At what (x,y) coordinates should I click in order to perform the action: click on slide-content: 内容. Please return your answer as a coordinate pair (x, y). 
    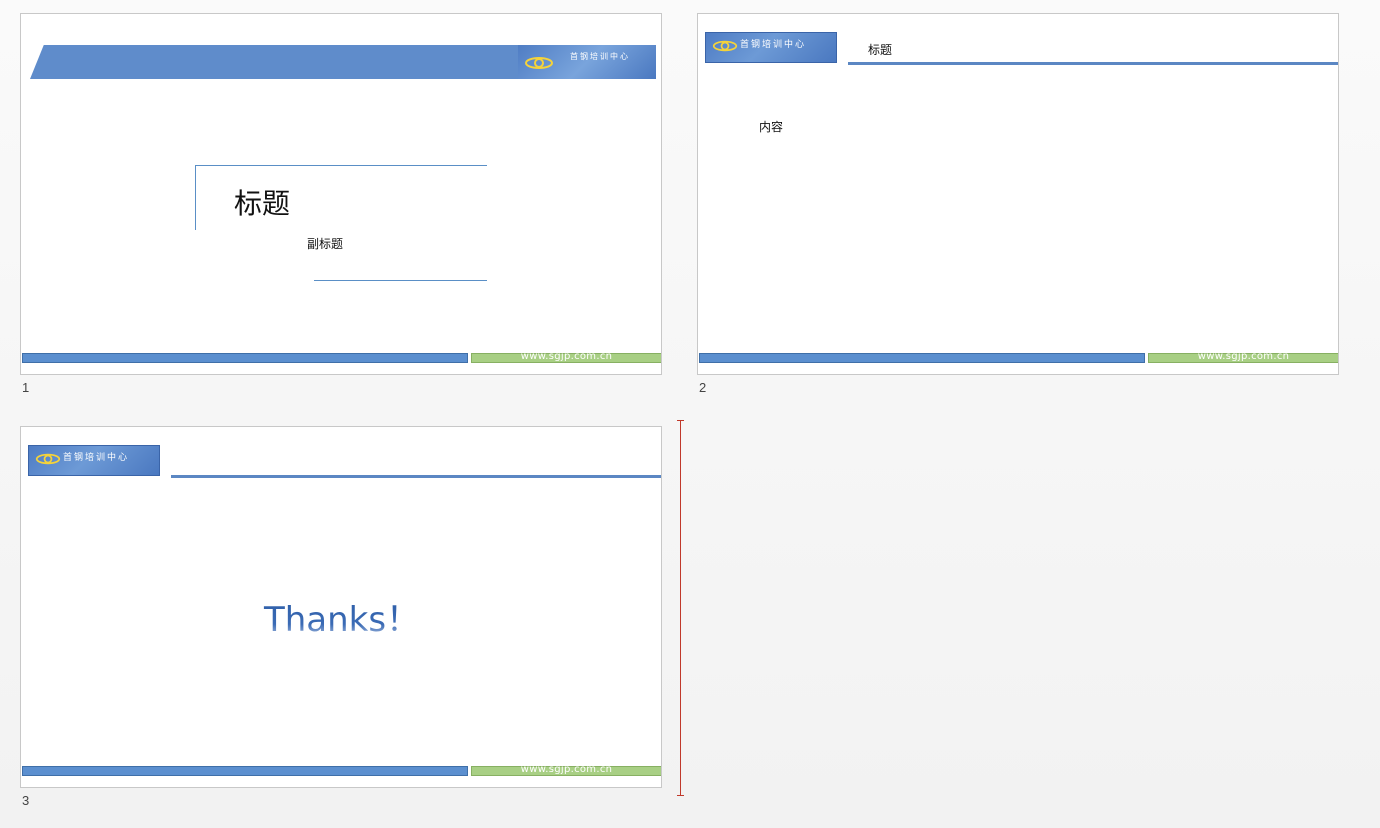
    Looking at the image, I should click on (771, 127).